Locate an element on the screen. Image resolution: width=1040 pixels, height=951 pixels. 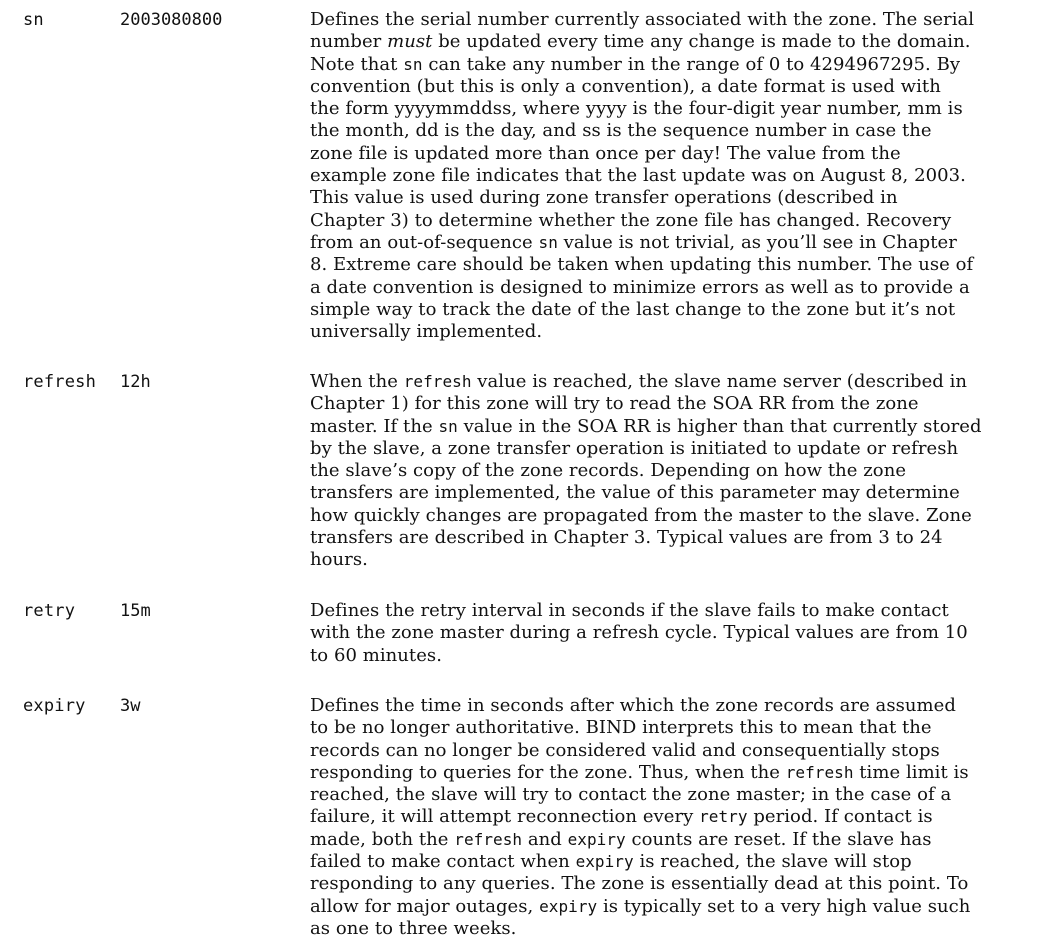
field-value: 3w is located at coordinates (130, 706).